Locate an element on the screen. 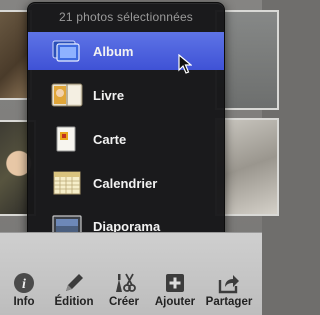 This screenshot has width=320, height=315. mouse-cursor-icon is located at coordinates (185, 66).